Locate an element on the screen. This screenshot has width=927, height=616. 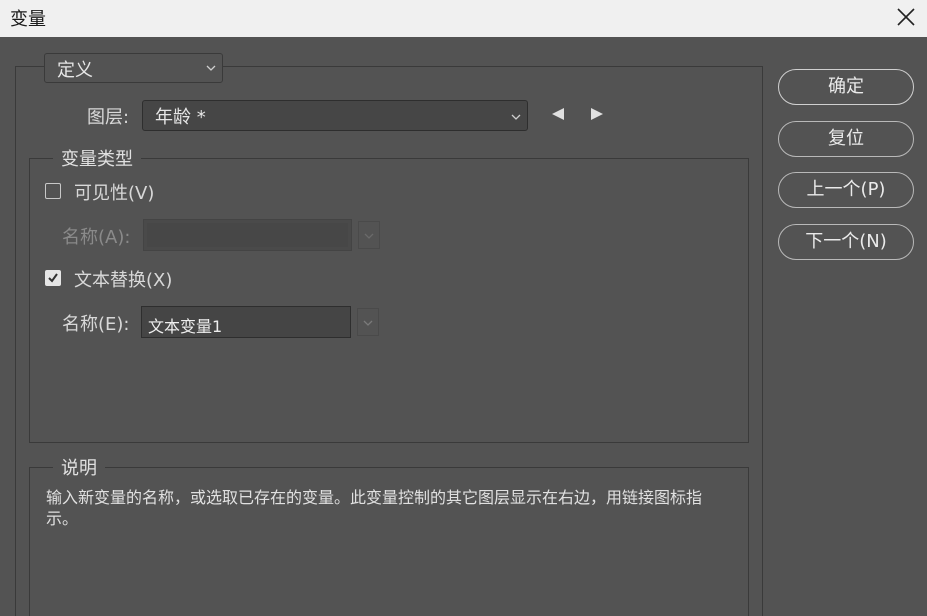
triangle-right-icon is located at coordinates (597, 114).